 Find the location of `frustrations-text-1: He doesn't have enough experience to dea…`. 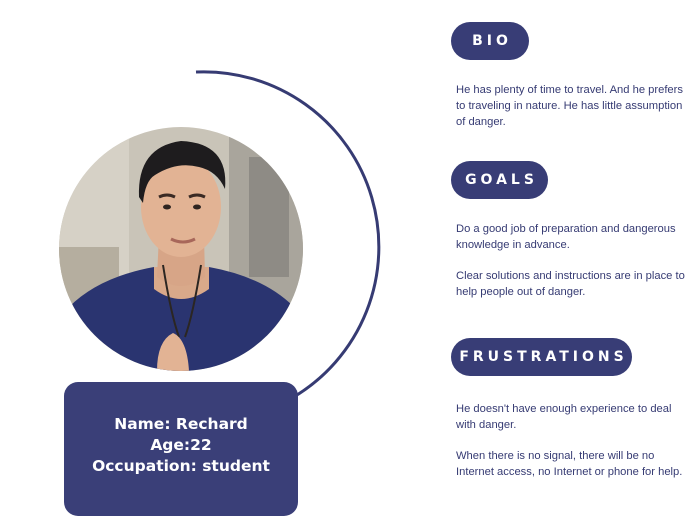

frustrations-text-1: He doesn't have enough experience to dea… is located at coordinates (564, 417).